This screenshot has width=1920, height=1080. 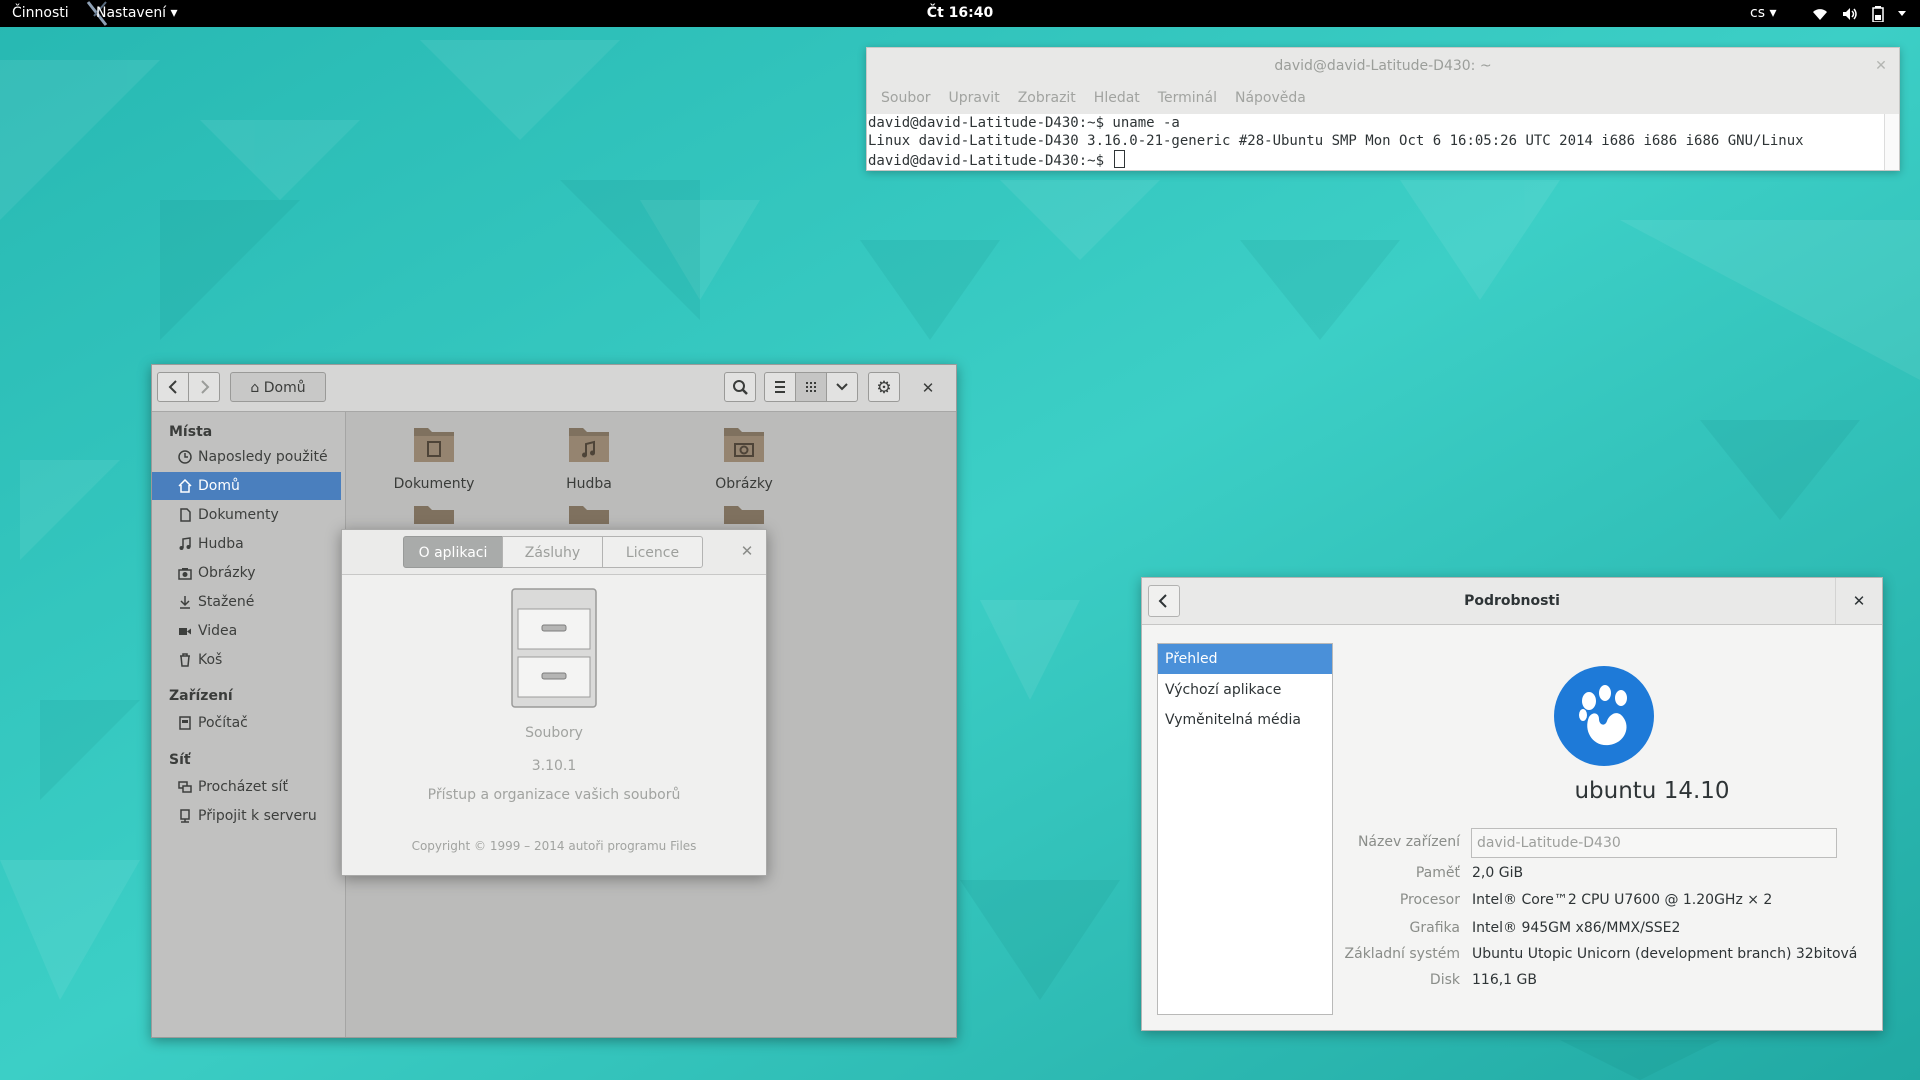 What do you see at coordinates (1622, 900) in the screenshot?
I see `processor-value: Intel® Core™2 CPU U7600 @ 1.20GHz × 2` at bounding box center [1622, 900].